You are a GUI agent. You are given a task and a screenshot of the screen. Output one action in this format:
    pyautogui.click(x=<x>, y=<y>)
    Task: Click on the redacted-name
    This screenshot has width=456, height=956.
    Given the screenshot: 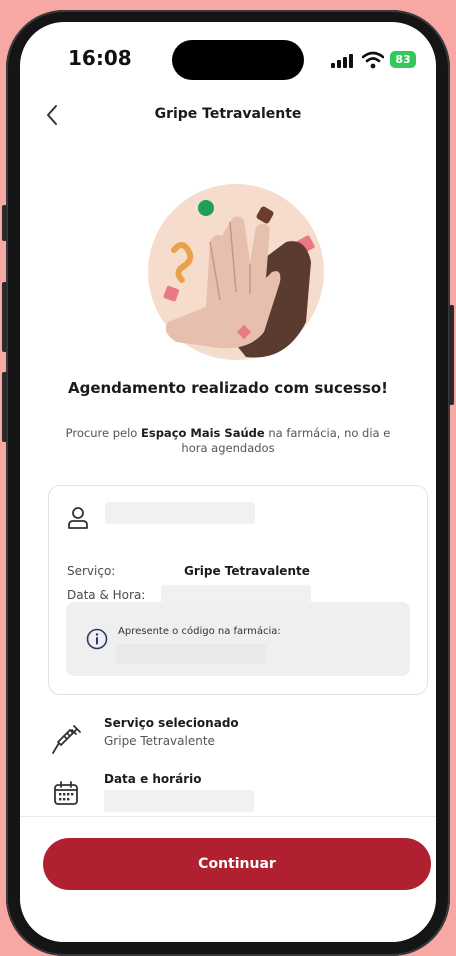 What is the action you would take?
    pyautogui.click(x=180, y=513)
    